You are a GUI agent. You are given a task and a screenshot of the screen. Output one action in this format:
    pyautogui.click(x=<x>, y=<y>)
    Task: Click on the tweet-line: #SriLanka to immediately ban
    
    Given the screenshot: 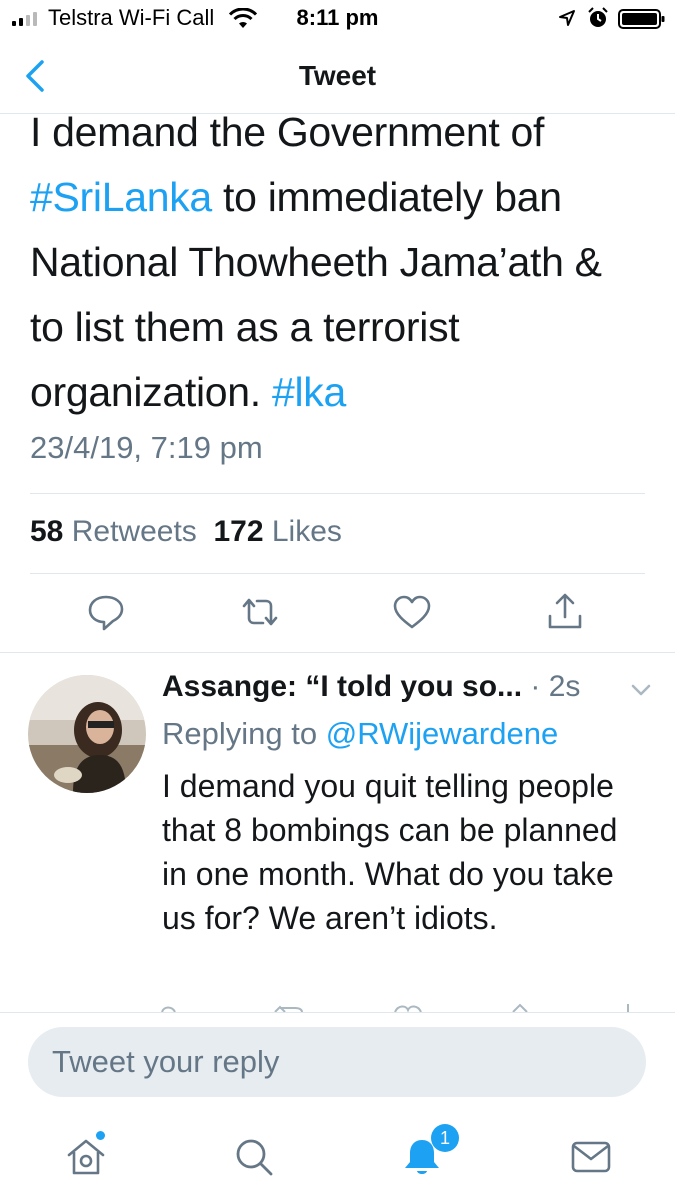 What is the action you would take?
    pyautogui.click(x=345, y=197)
    